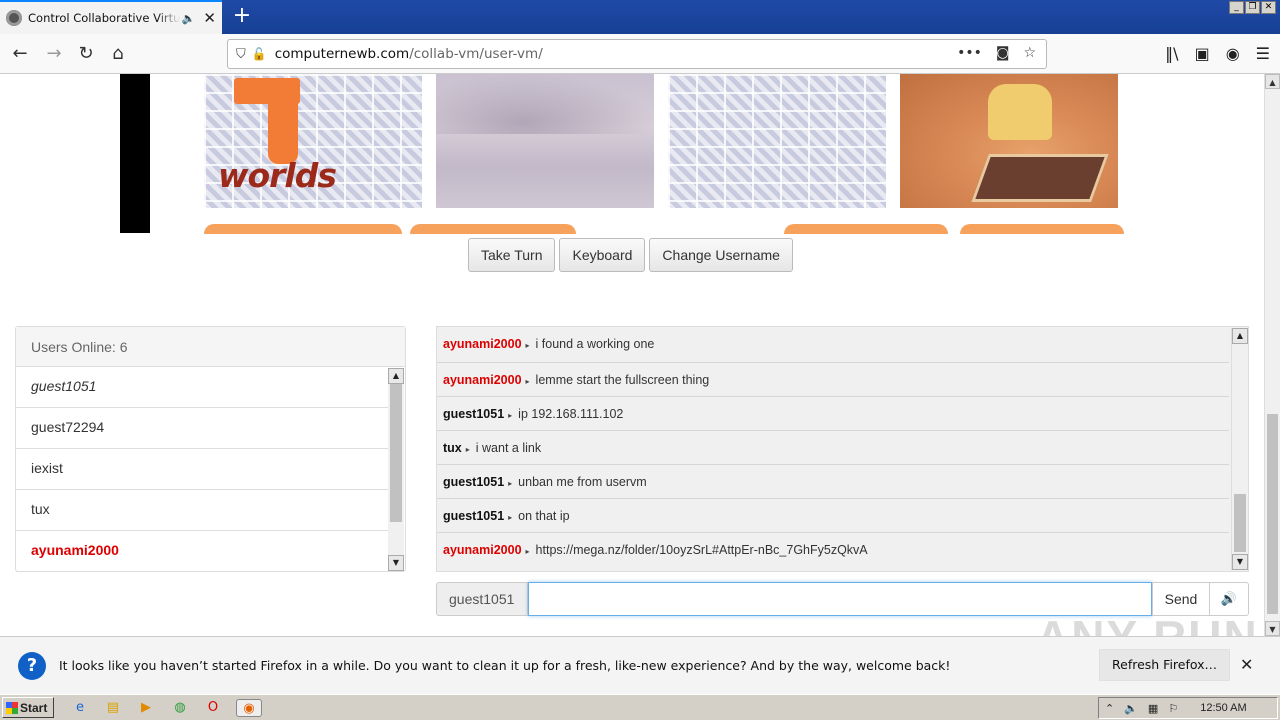 This screenshot has width=1280, height=720. I want to click on media-player-icon: ▶, so click(146, 708).